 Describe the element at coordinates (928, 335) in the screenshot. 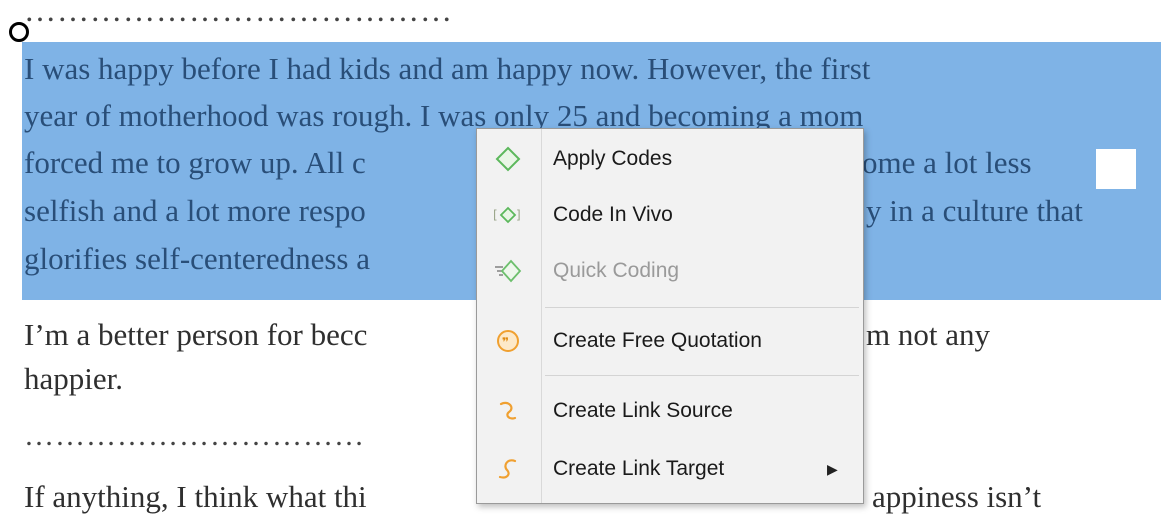

I see `paragraph-2-line-1-right: m not any` at that location.